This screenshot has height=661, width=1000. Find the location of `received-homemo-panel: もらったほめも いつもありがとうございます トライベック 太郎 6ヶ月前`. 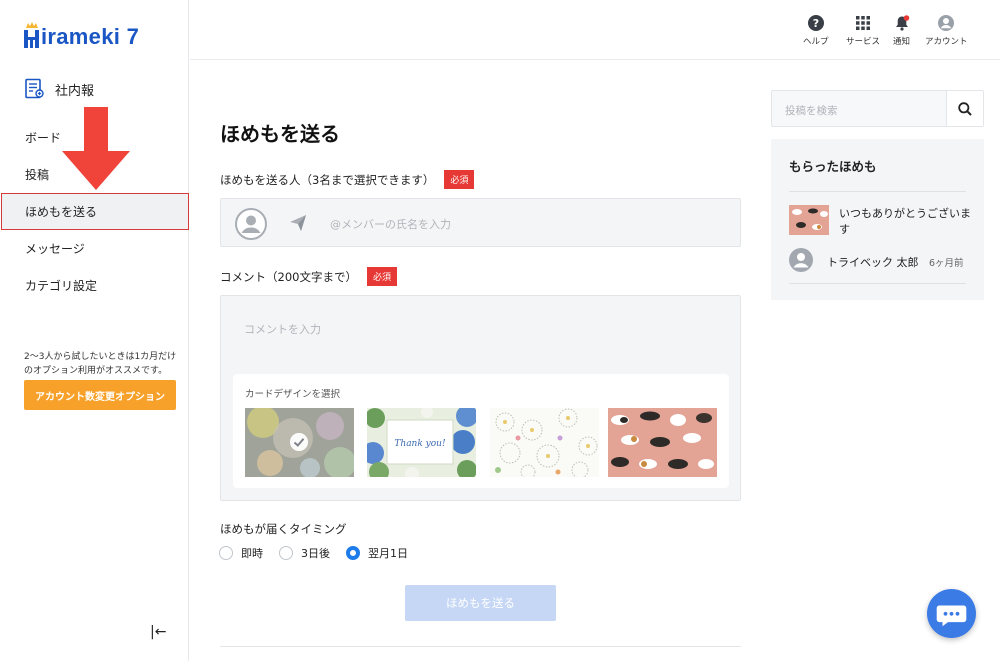

received-homemo-panel: もらったほめも いつもありがとうございます トライベック 太郎 6ヶ月前 is located at coordinates (877, 219).